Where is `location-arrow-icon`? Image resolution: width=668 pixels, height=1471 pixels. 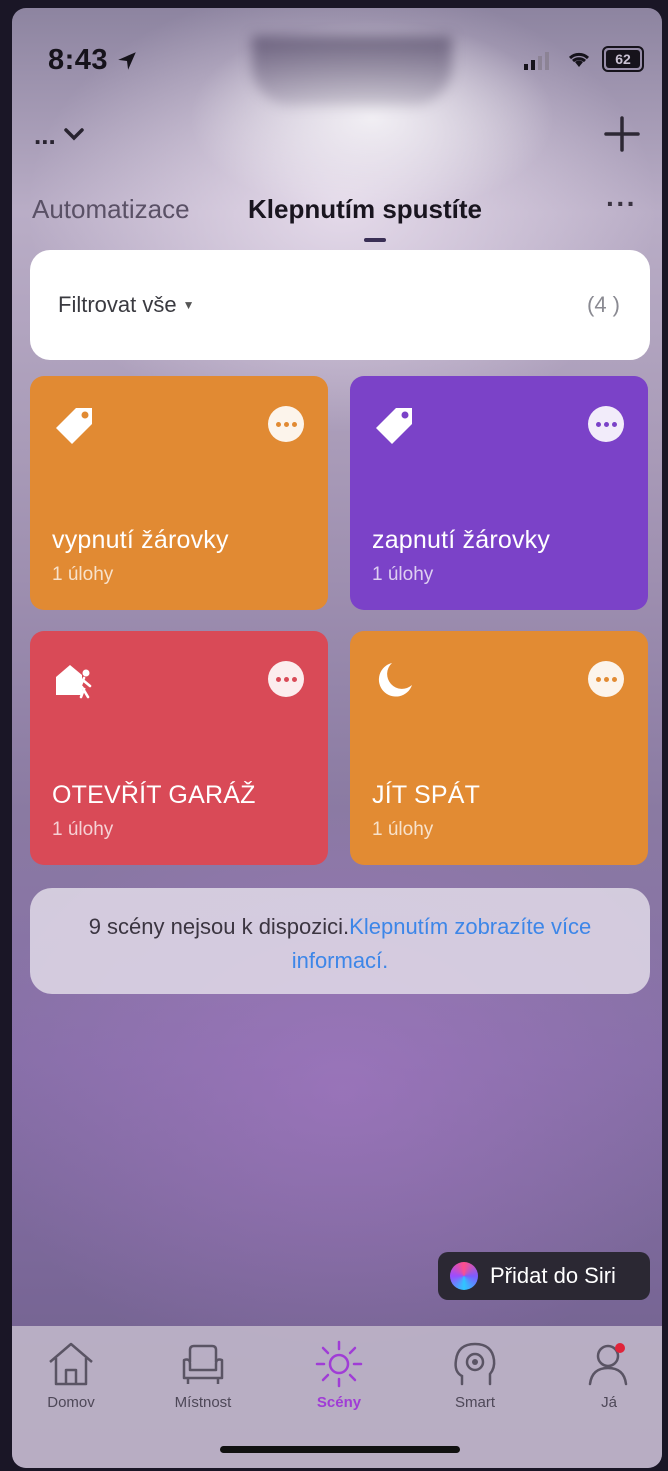 location-arrow-icon is located at coordinates (127, 61).